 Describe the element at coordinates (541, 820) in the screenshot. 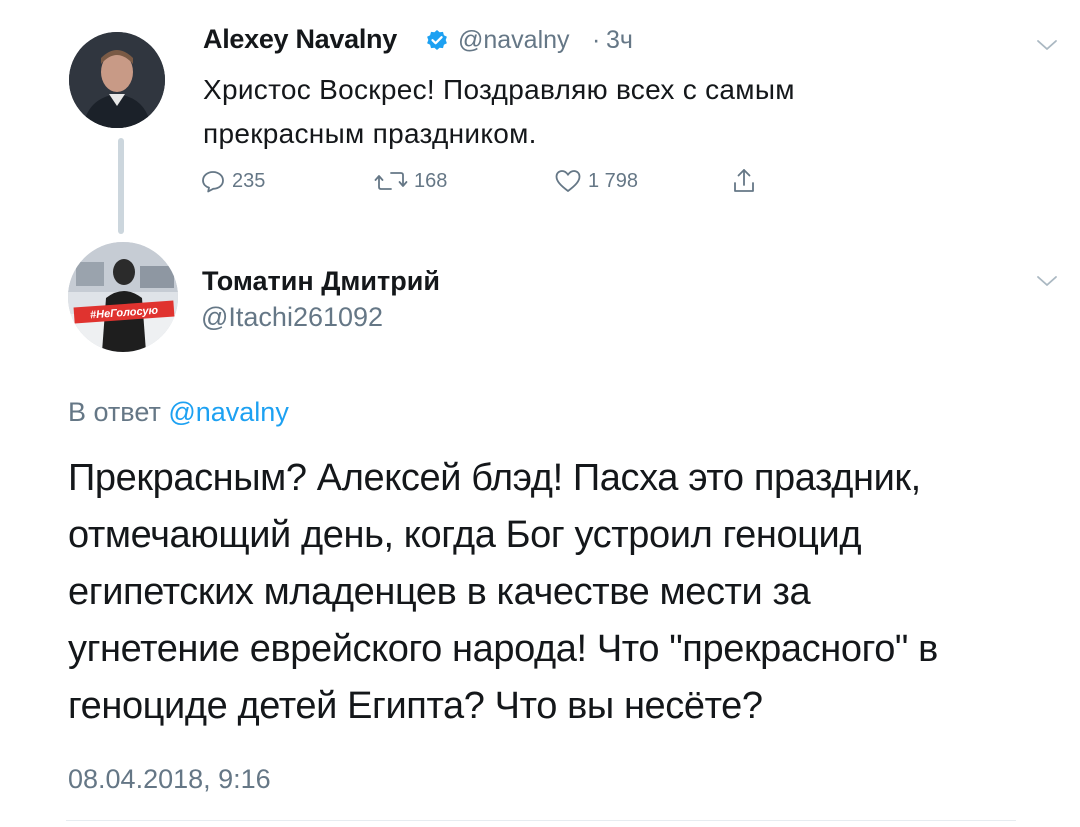

I see `divider` at that location.